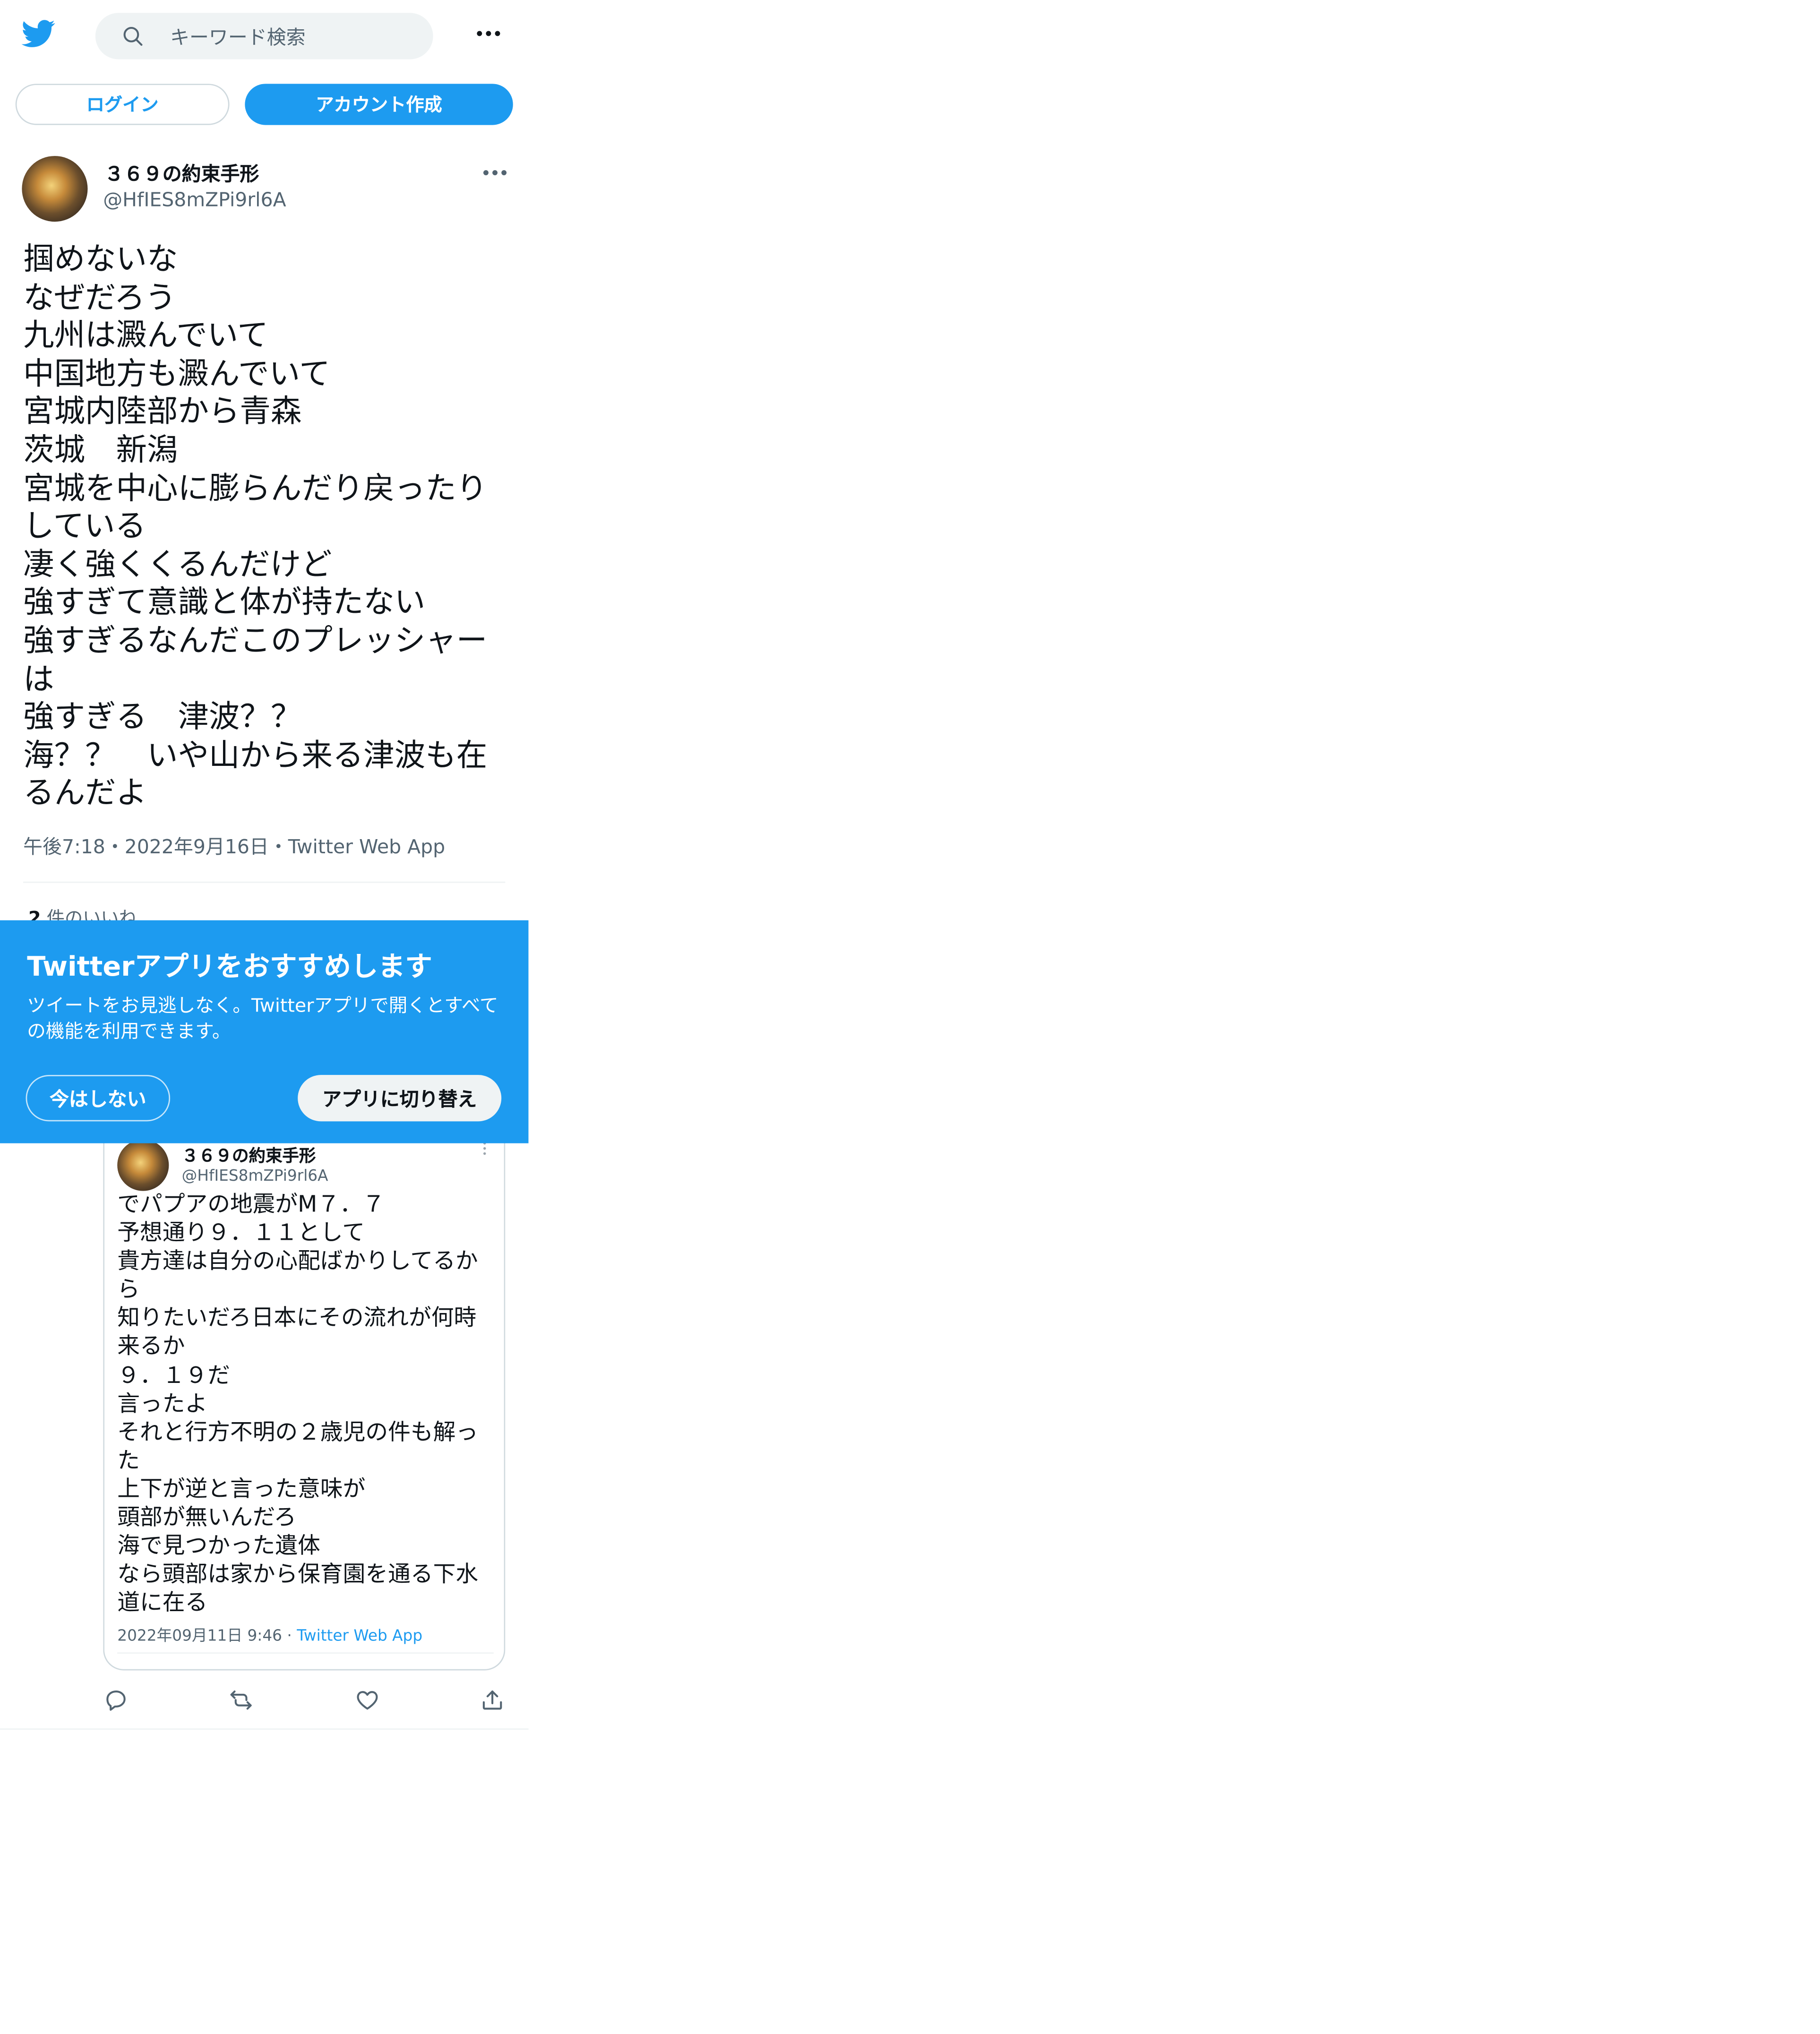 The image size is (1820, 2034). Describe the element at coordinates (367, 1700) in the screenshot. I see `like-icon` at that location.